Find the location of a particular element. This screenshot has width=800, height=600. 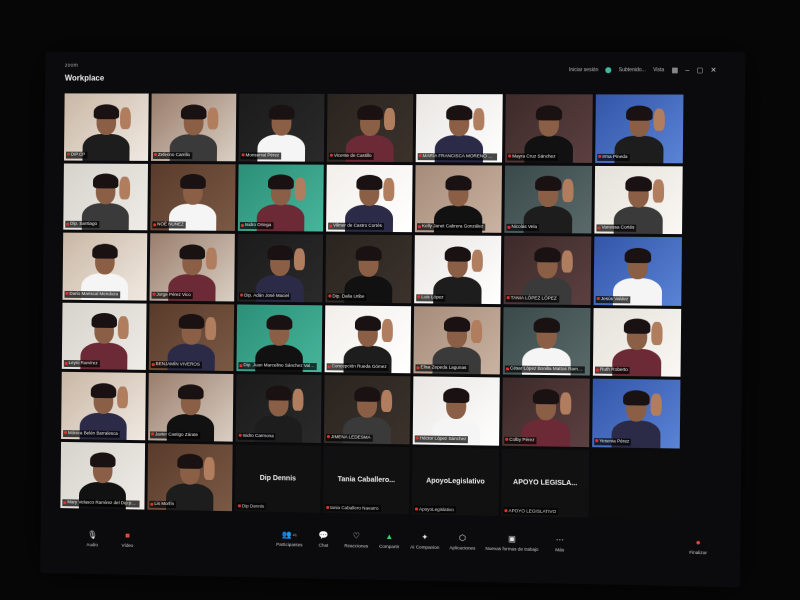

reactions-button: ♡ Reacciones is located at coordinates (356, 540).